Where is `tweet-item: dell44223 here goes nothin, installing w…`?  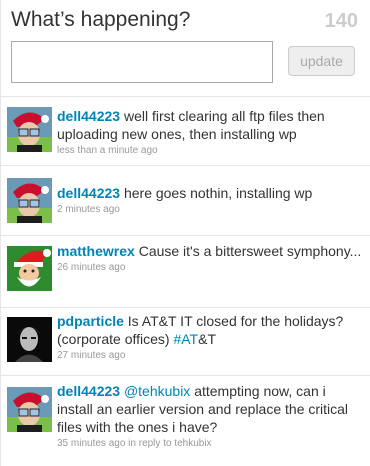
tweet-item: dell44223 here goes nothin, installing w… is located at coordinates (185, 201).